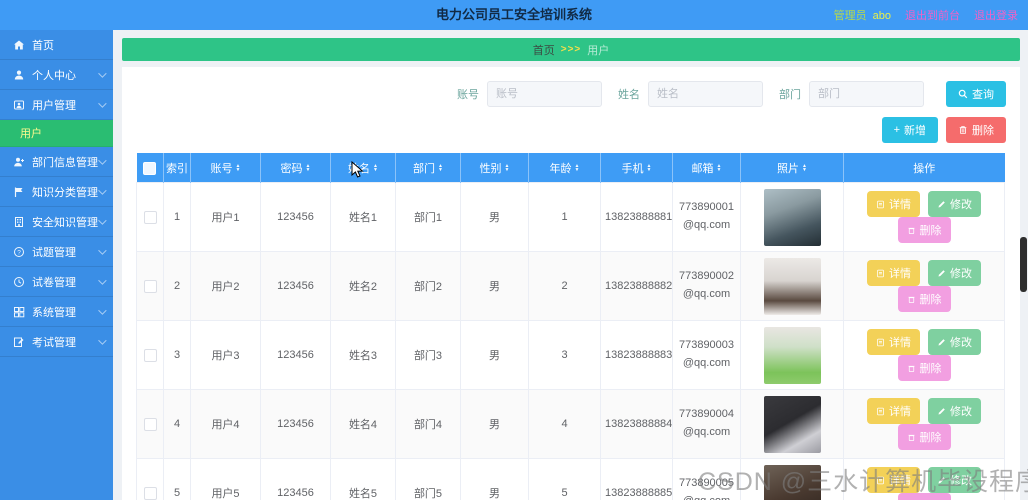 This screenshot has width=1028, height=500. Describe the element at coordinates (56, 133) in the screenshot. I see `sidebar-subitem-user-active: 用户` at that location.